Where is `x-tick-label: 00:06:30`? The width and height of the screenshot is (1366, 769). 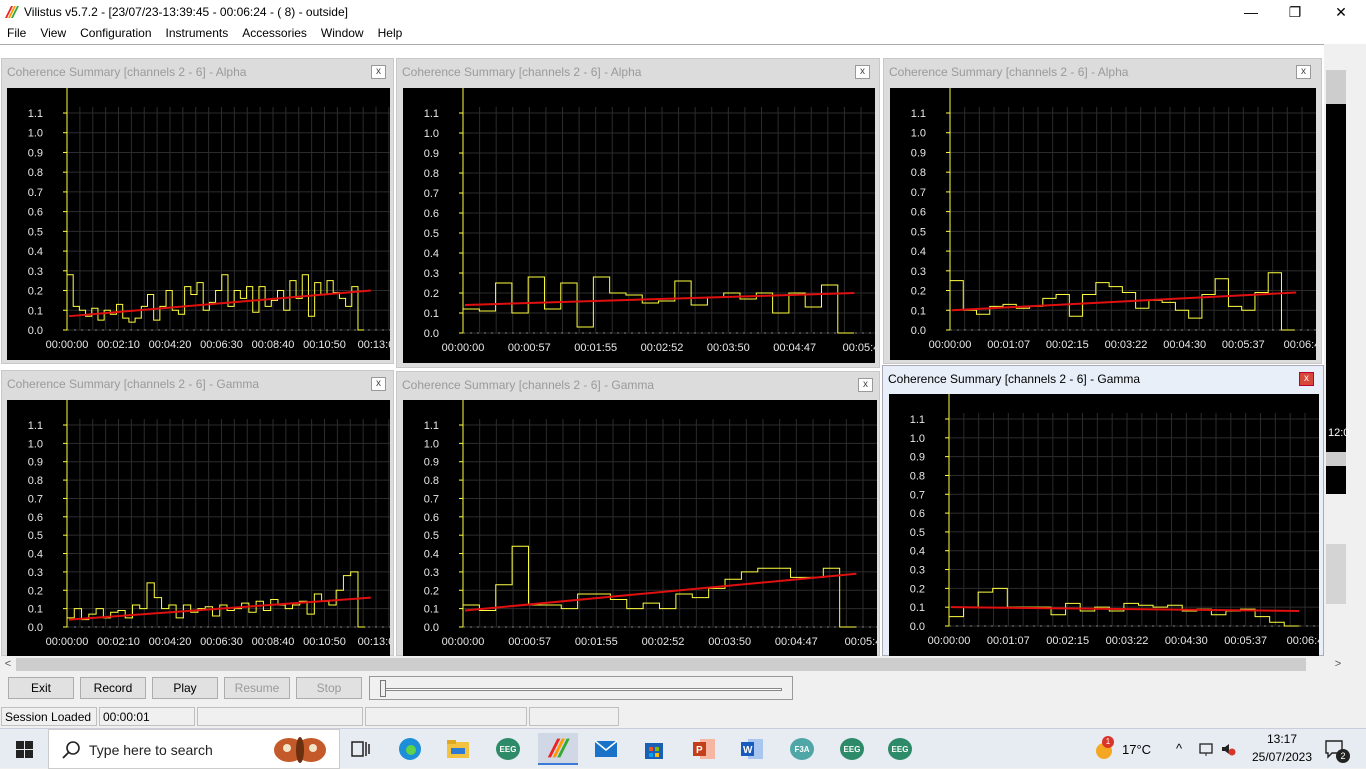
x-tick-label: 00:06:30 is located at coordinates (221, 642).